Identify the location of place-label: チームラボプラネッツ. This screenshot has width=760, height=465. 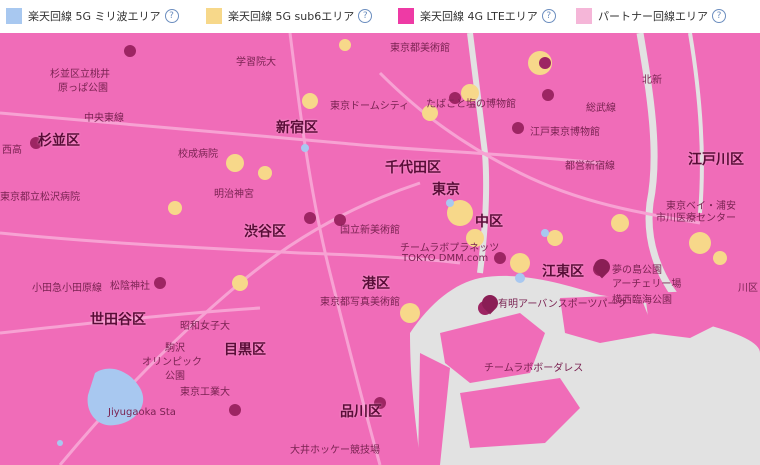
(450, 248).